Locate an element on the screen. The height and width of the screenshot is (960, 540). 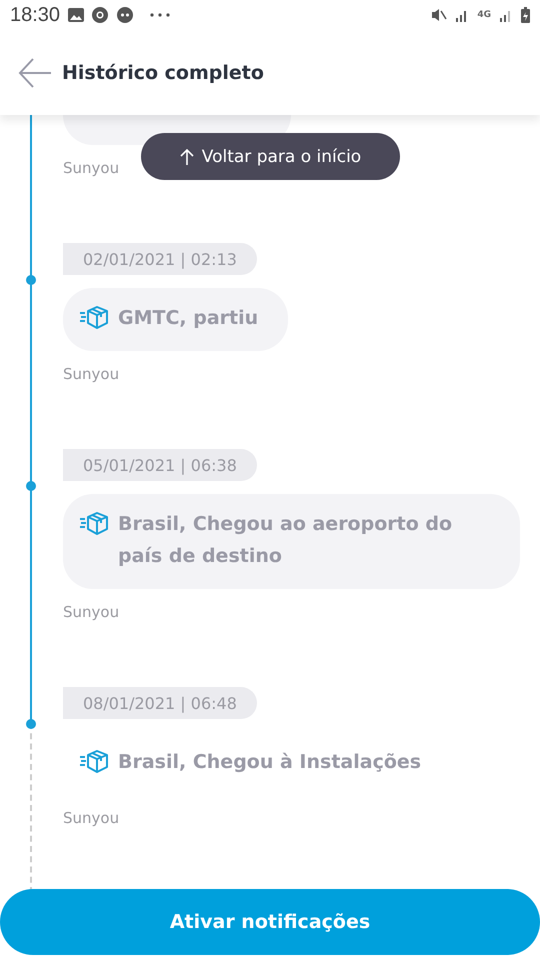
date-chip: 05/01/2021 | 06:38 is located at coordinates (160, 465).